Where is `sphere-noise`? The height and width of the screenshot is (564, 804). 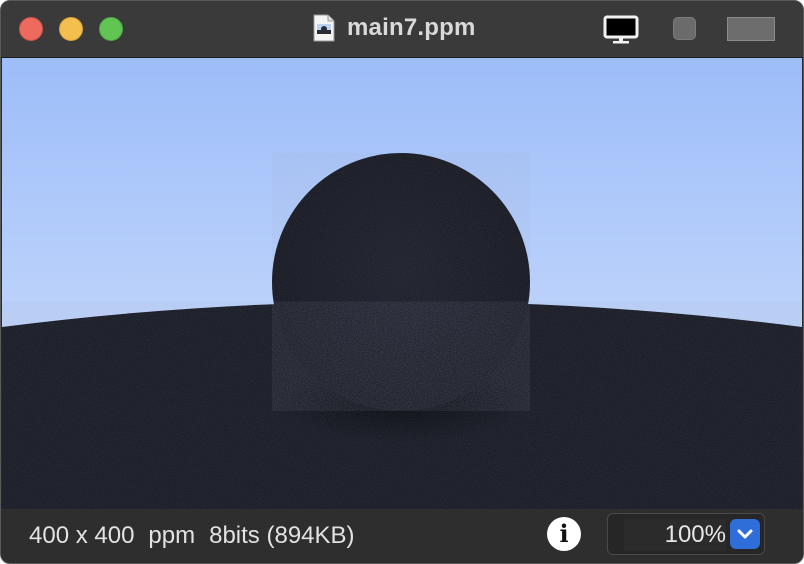 sphere-noise is located at coordinates (401, 282).